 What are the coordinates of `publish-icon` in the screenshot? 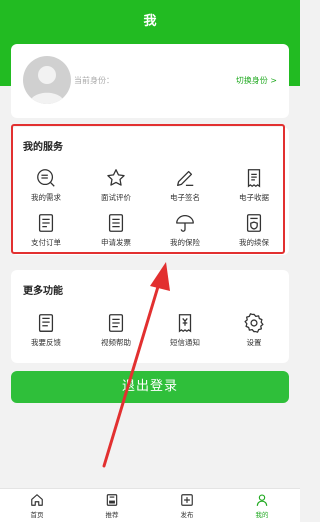 It's located at (187, 500).